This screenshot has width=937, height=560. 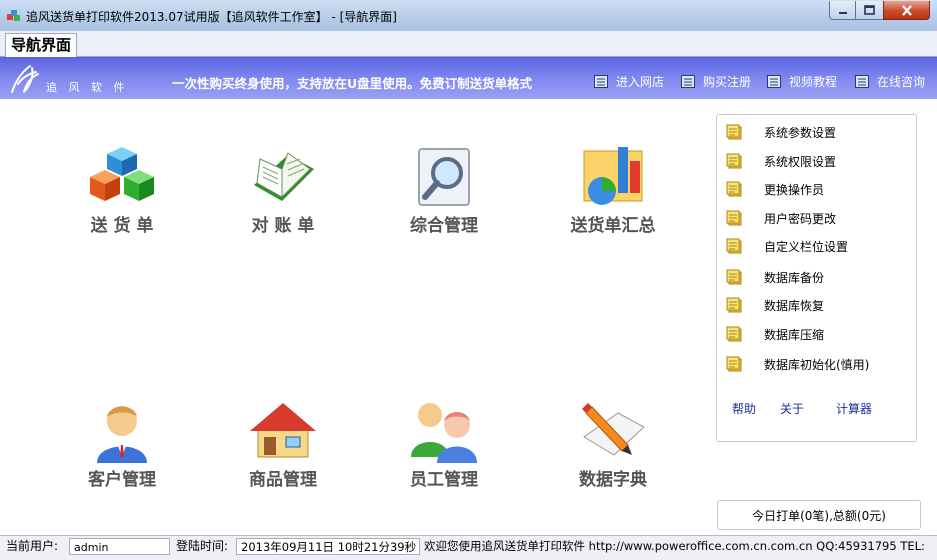 I want to click on menu-switch-operator: 更换操作员, so click(x=775, y=189).